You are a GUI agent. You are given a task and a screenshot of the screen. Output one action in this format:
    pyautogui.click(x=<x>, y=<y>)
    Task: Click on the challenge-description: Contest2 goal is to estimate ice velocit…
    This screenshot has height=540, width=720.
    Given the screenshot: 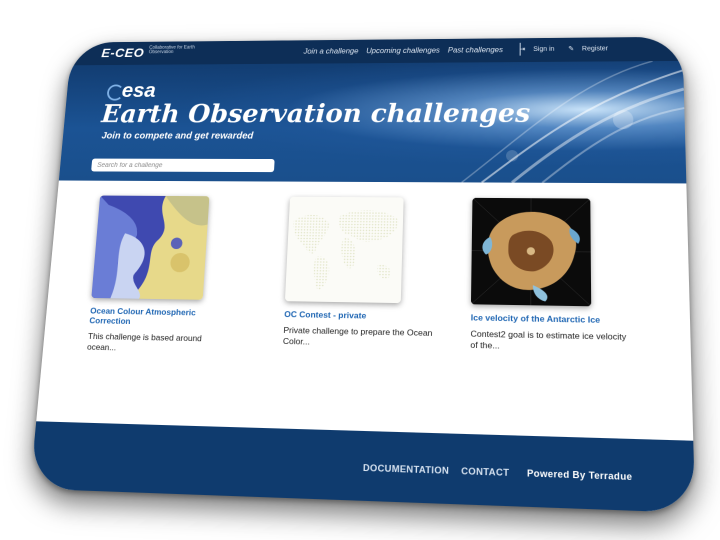 What is the action you would take?
    pyautogui.click(x=548, y=339)
    